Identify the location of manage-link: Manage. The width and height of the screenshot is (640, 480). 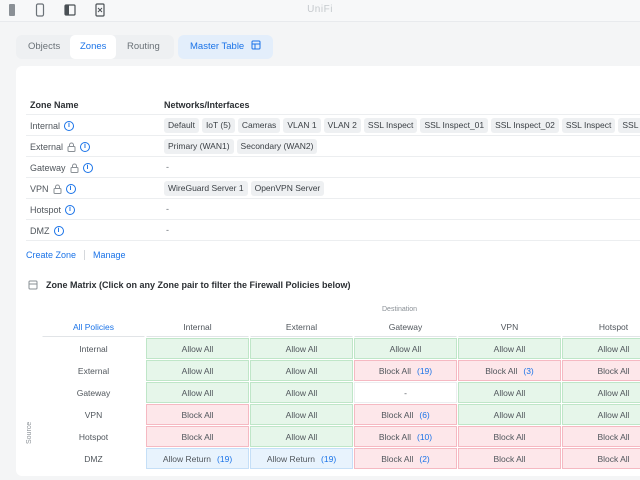
(109, 255).